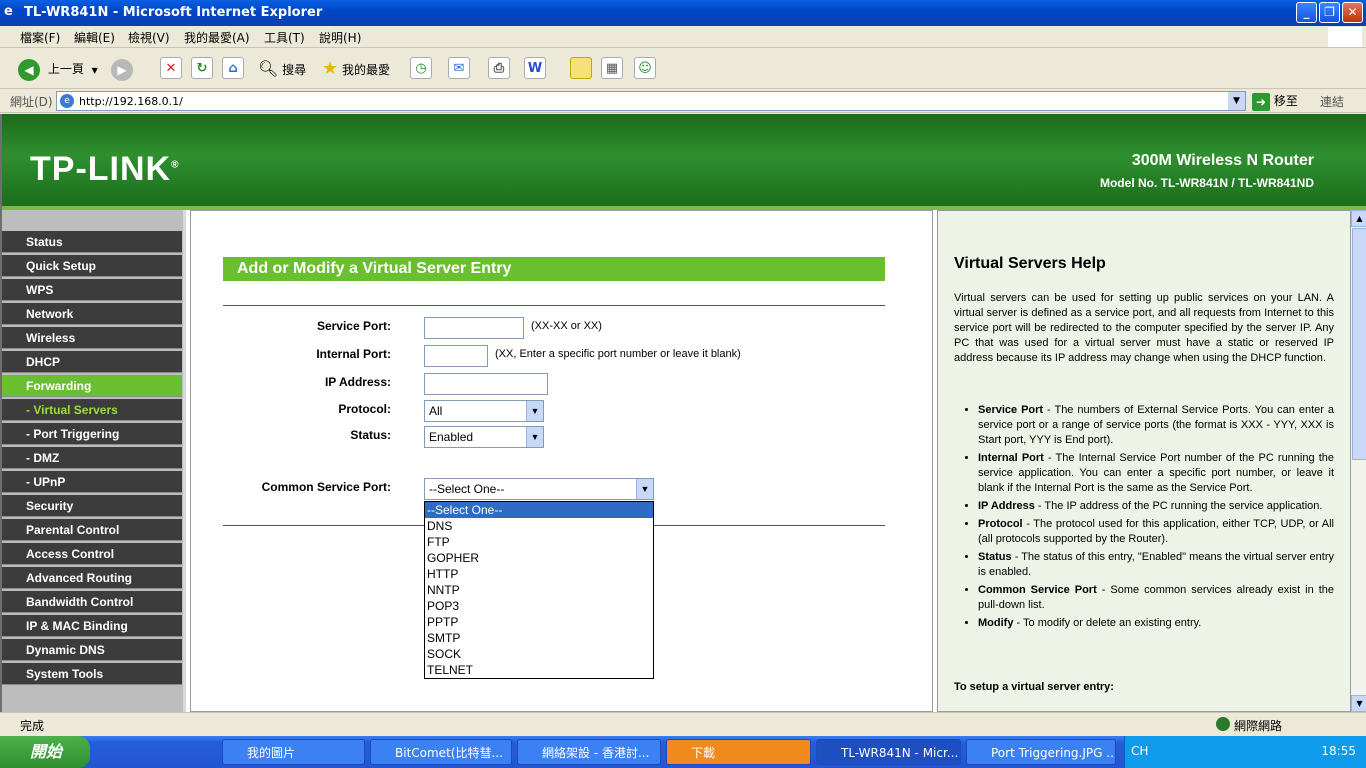 Image resolution: width=1366 pixels, height=768 pixels. What do you see at coordinates (45, 752) in the screenshot?
I see `start-button: 開始` at bounding box center [45, 752].